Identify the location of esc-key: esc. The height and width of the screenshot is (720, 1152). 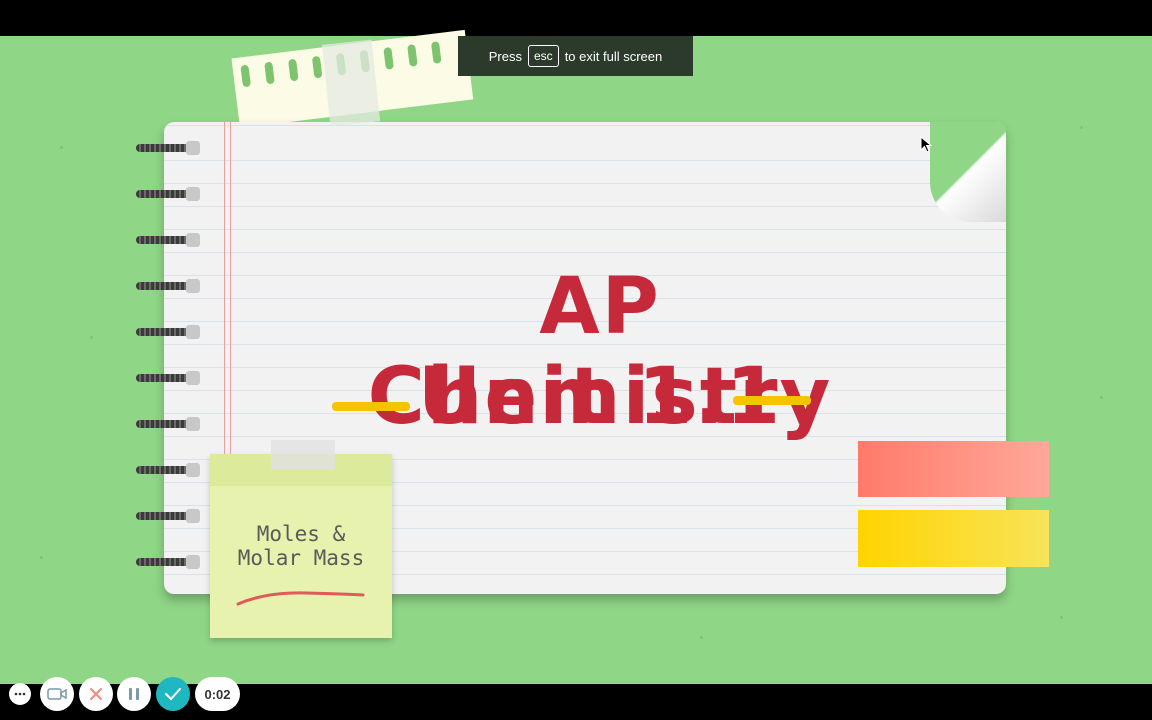
(543, 56).